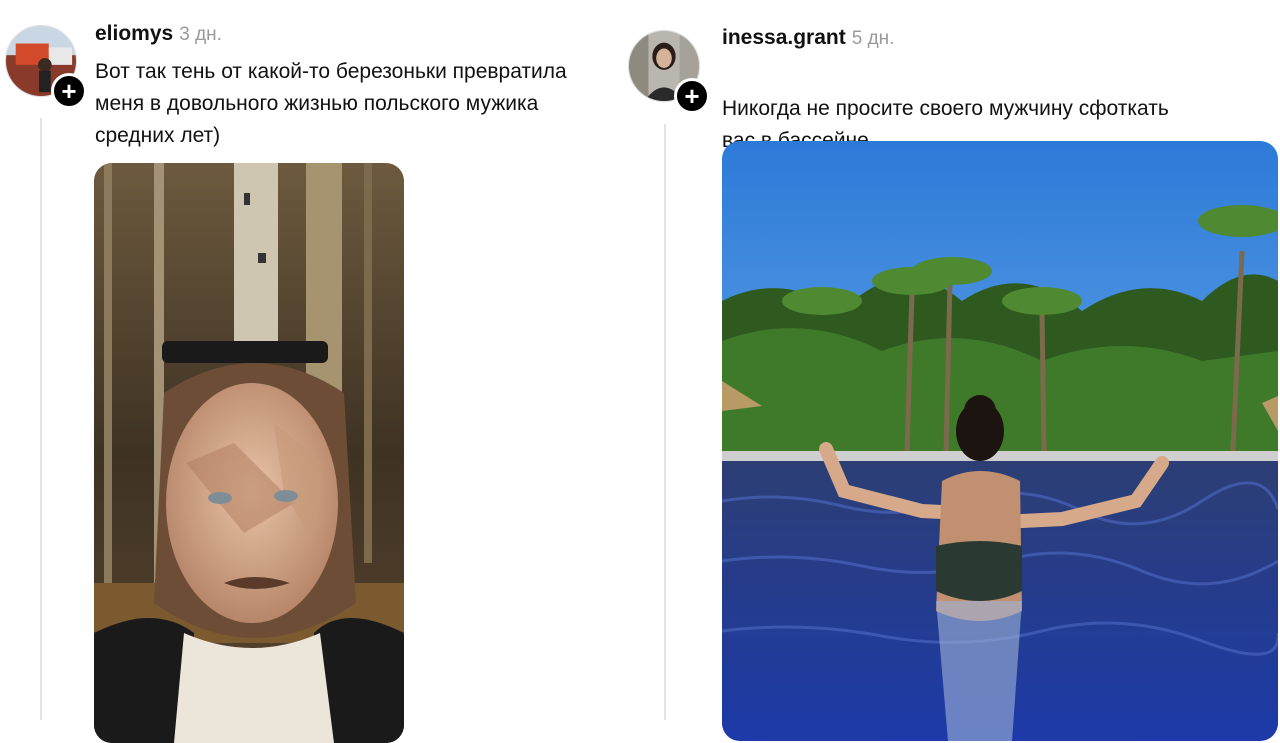 The image size is (1280, 743). What do you see at coordinates (134, 33) in the screenshot?
I see `username: eliomys` at bounding box center [134, 33].